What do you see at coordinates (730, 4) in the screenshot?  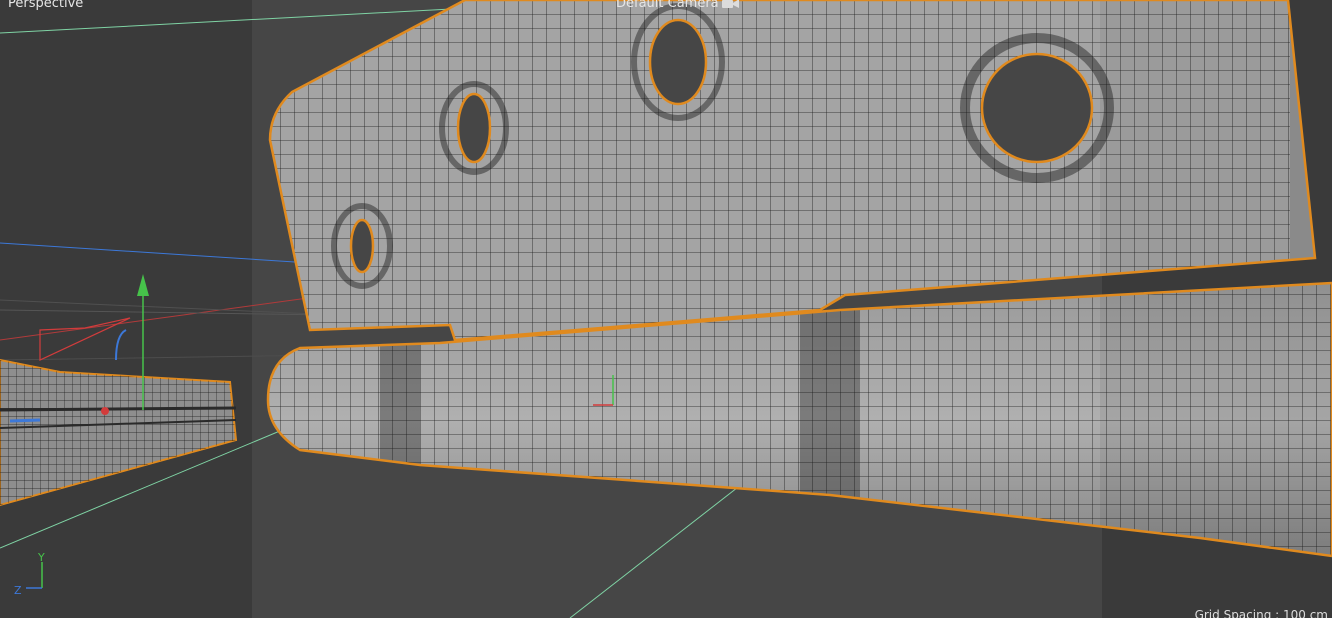 I see `camera-icon` at bounding box center [730, 4].